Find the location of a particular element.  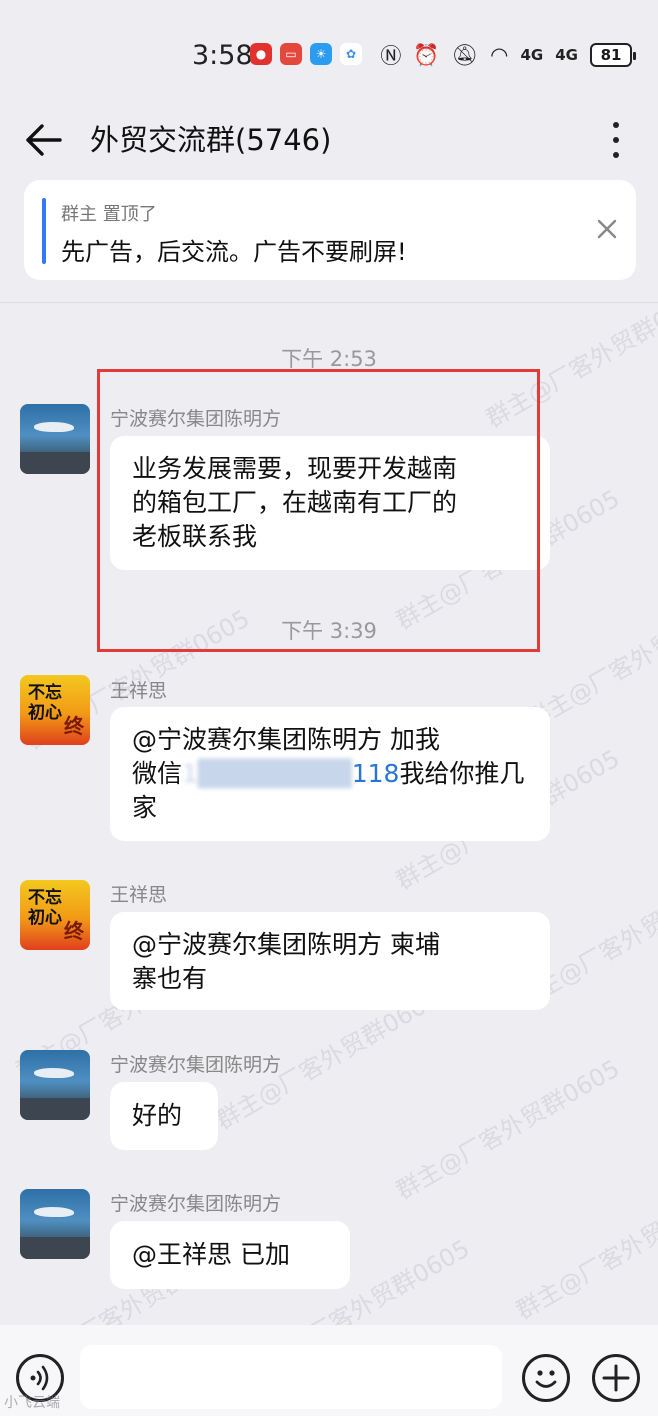

battery-indicator: 81 is located at coordinates (613, 55).